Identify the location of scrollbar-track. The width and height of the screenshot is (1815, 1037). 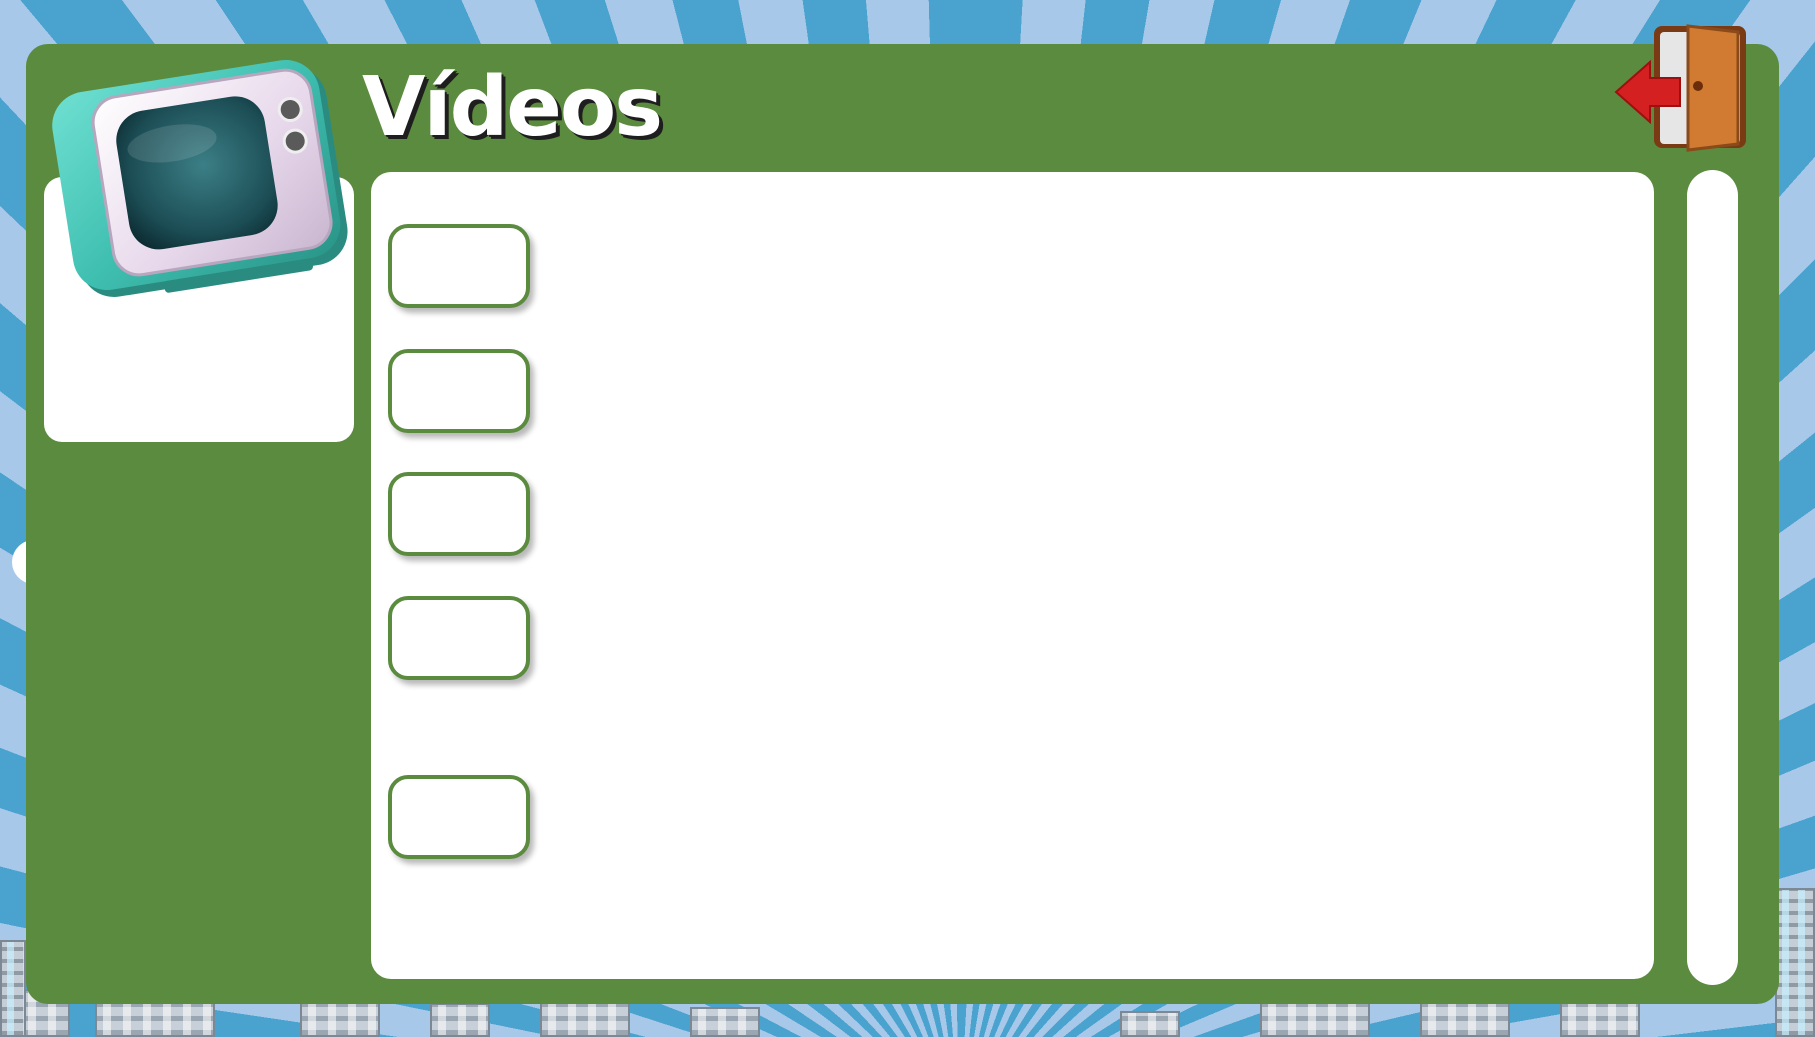
(1712, 577).